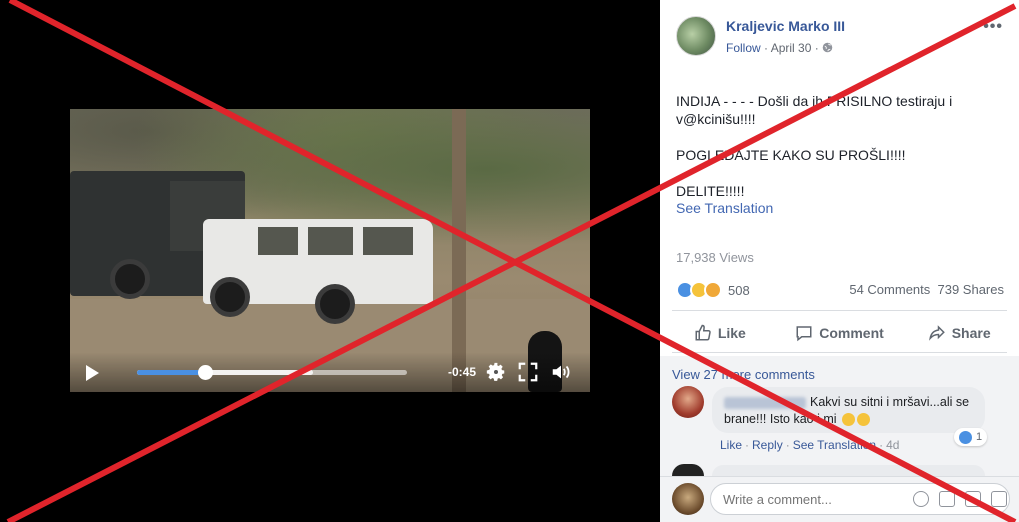  I want to click on smiling-emoji-icon, so click(864, 420).